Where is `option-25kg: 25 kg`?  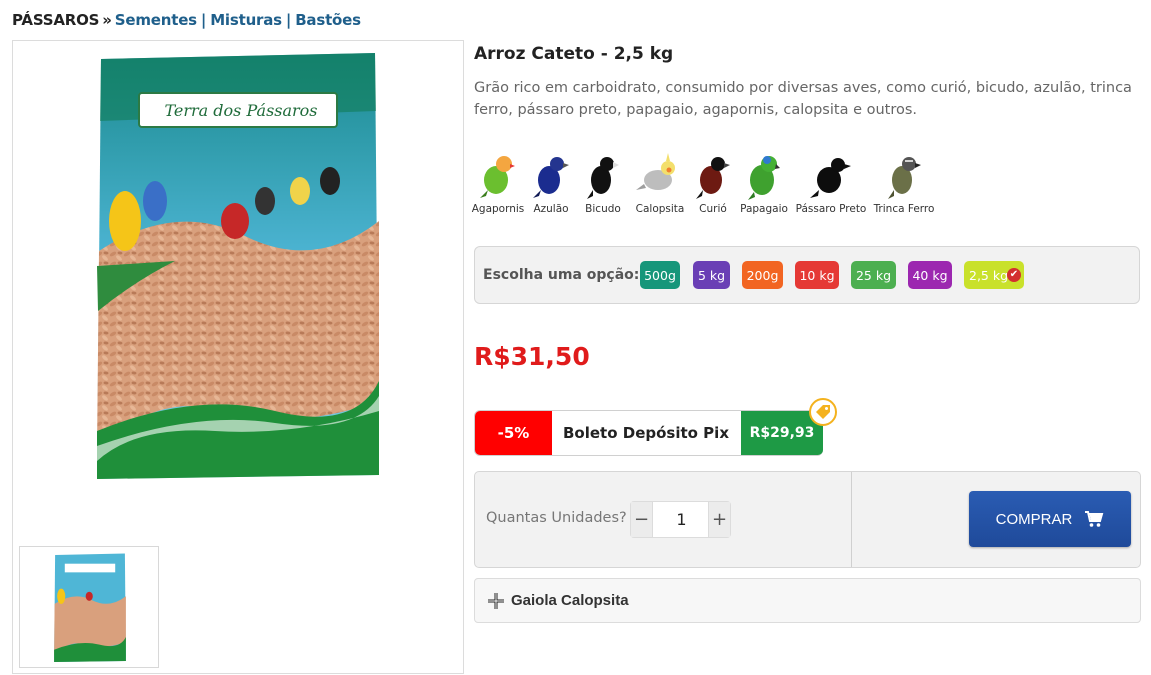
option-25kg: 25 kg is located at coordinates (873, 275).